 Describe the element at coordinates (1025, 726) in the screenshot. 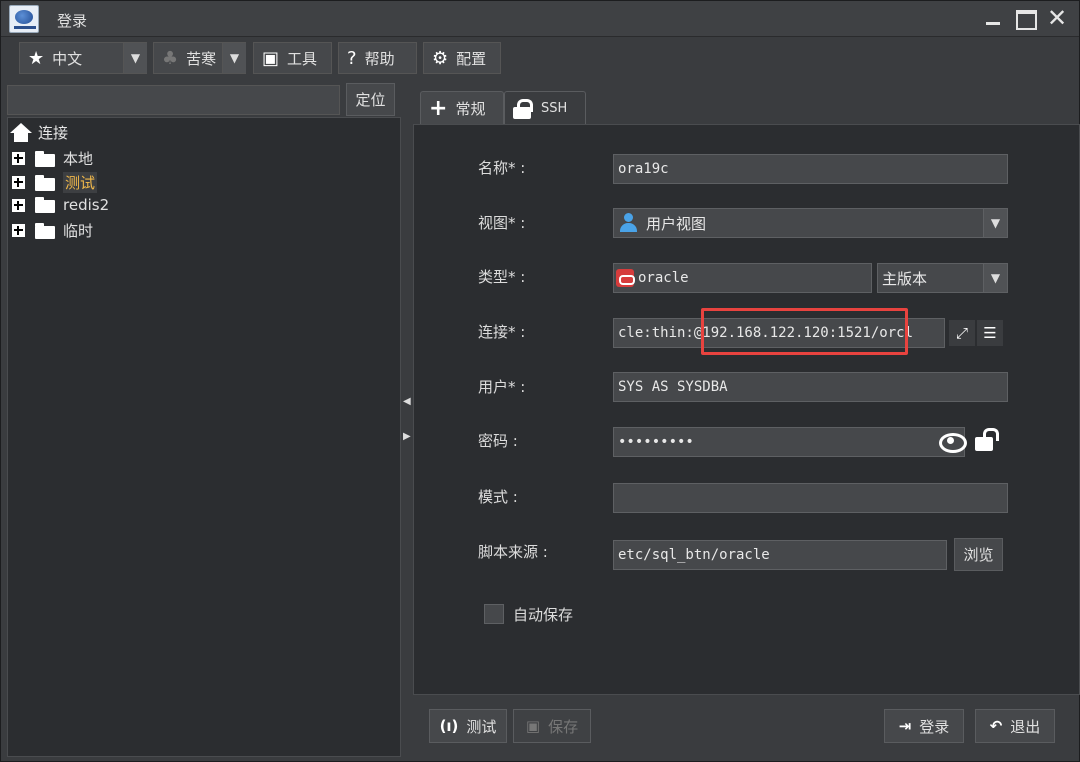

I see `exit-label: 退出` at that location.